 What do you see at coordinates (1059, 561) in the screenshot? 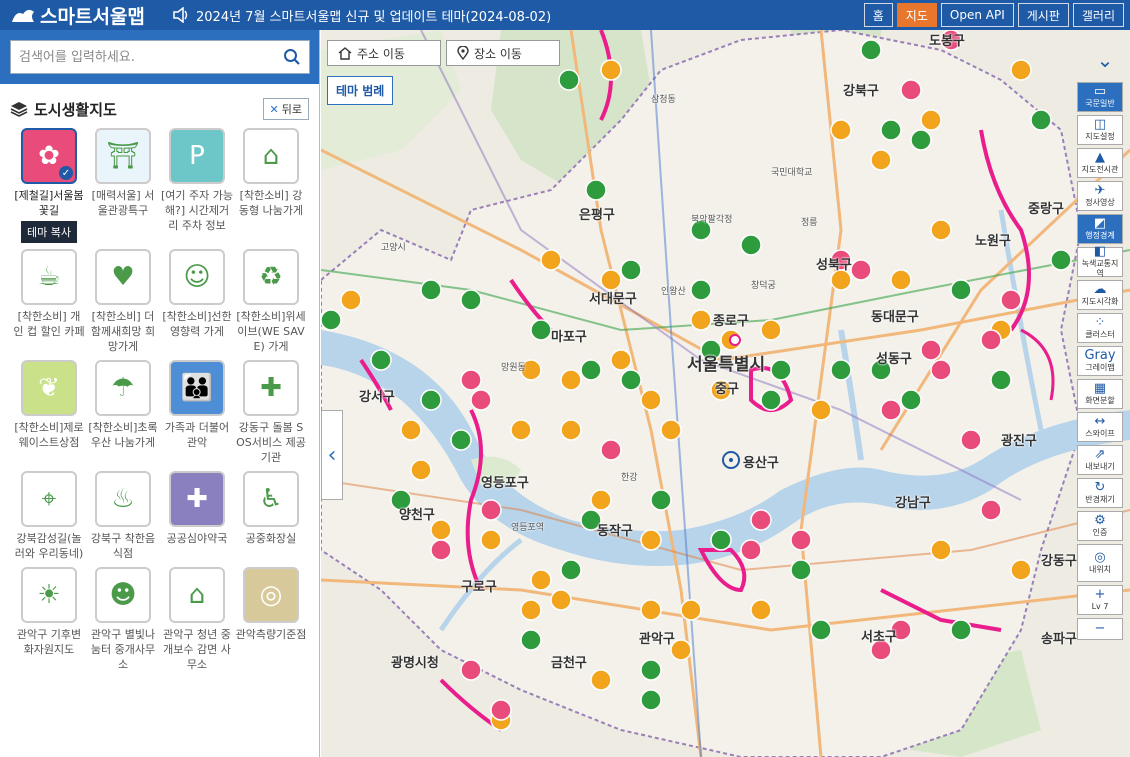
I see `map-label-gangdong: 강동구` at bounding box center [1059, 561].